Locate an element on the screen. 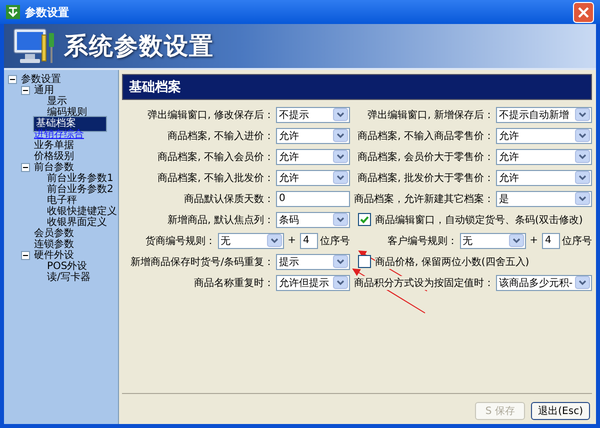 The height and width of the screenshot is (428, 600). tree-item: 显示 is located at coordinates (57, 101).